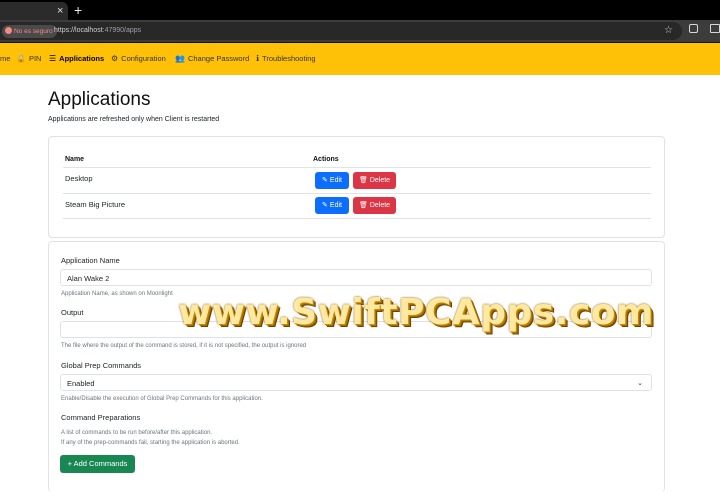 The image size is (720, 492). What do you see at coordinates (33, 31) in the screenshot?
I see `security-label: No es seguro` at bounding box center [33, 31].